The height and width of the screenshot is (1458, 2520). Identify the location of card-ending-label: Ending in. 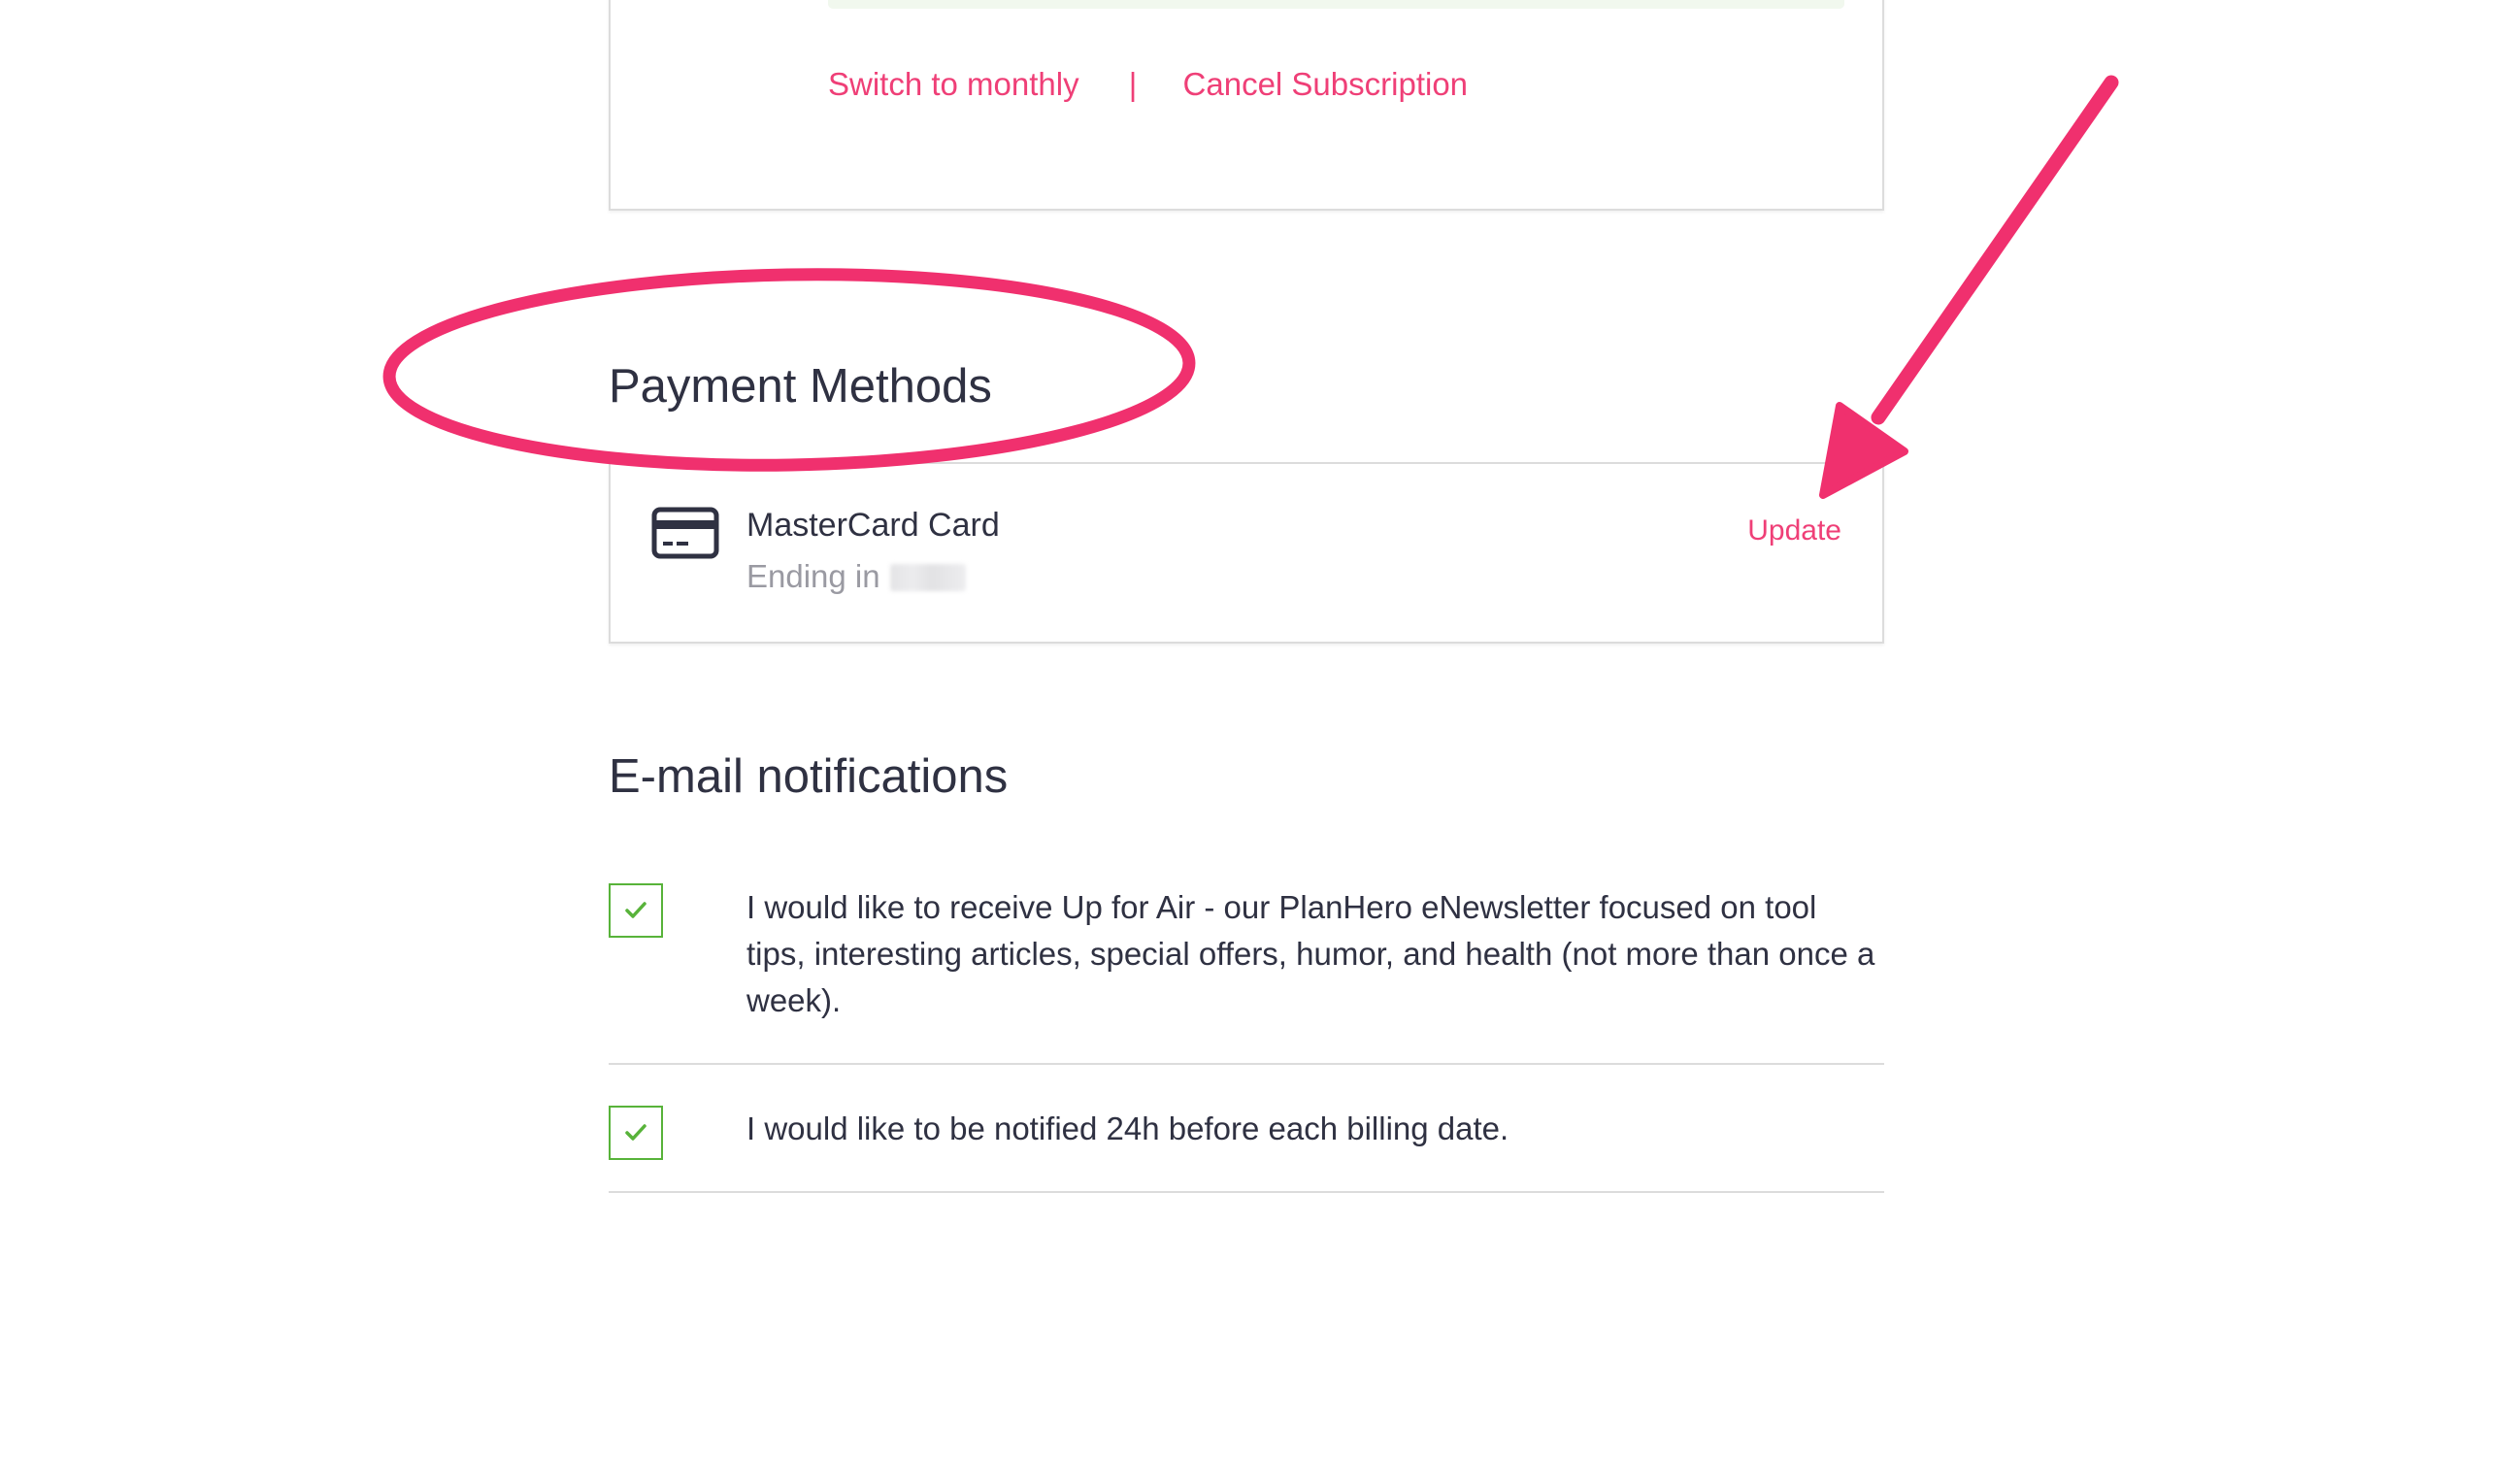
(813, 576).